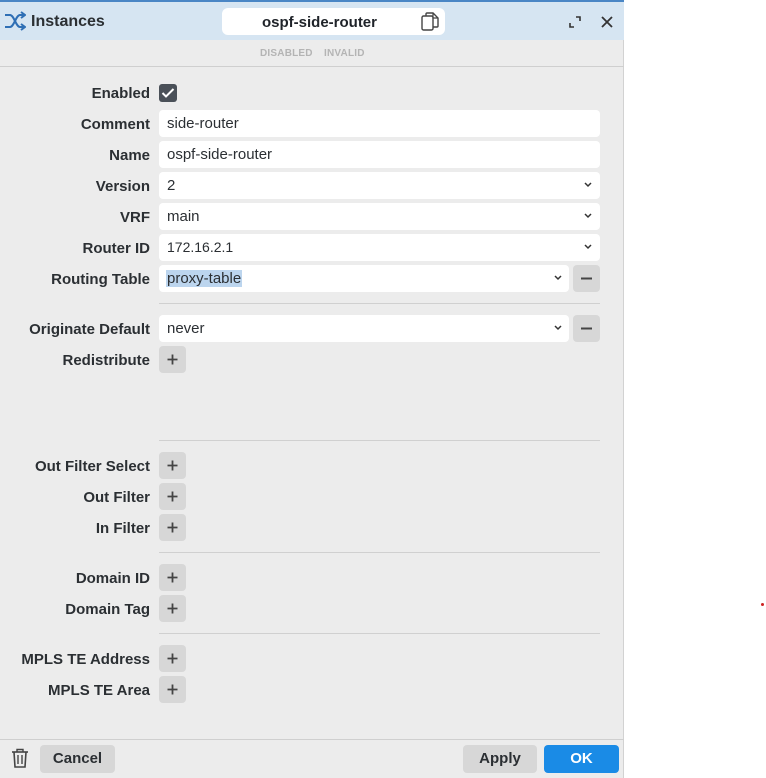 Image resolution: width=766 pixels, height=778 pixels. Describe the element at coordinates (379, 247) in the screenshot. I see `router-id-select: 172.16.2.1` at that location.